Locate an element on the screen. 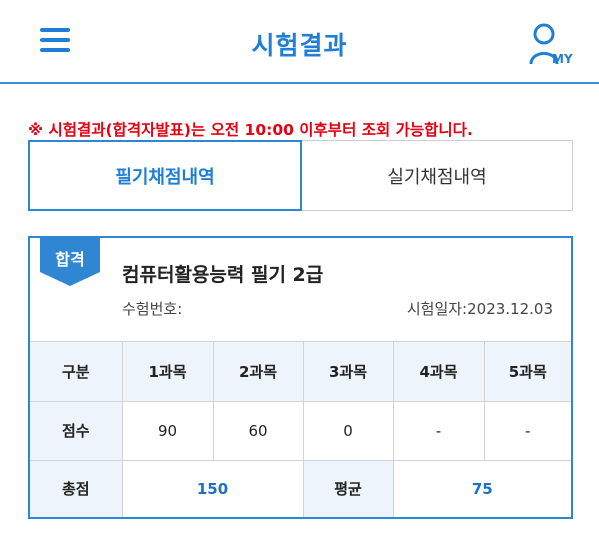 The width and height of the screenshot is (599, 535). pass-badge: 합격 is located at coordinates (70, 261).